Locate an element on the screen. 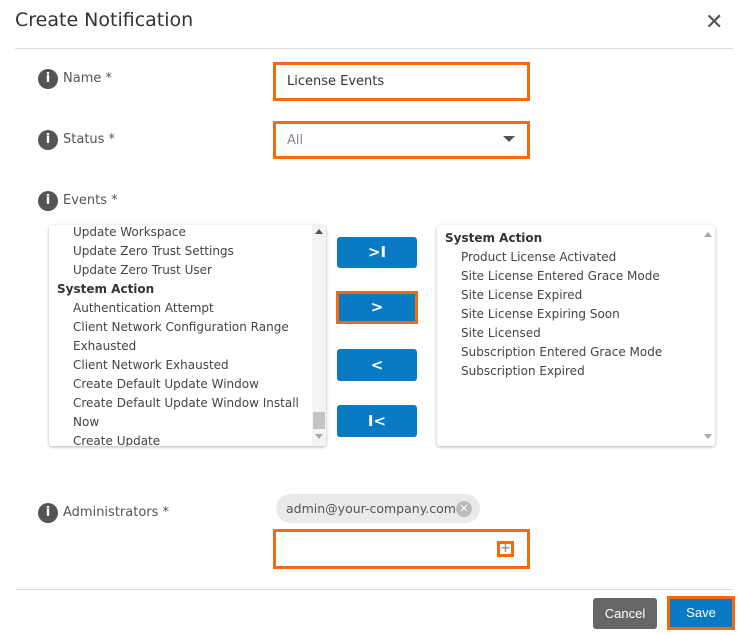 The height and width of the screenshot is (635, 743). cancel-button: Cancel is located at coordinates (625, 613).